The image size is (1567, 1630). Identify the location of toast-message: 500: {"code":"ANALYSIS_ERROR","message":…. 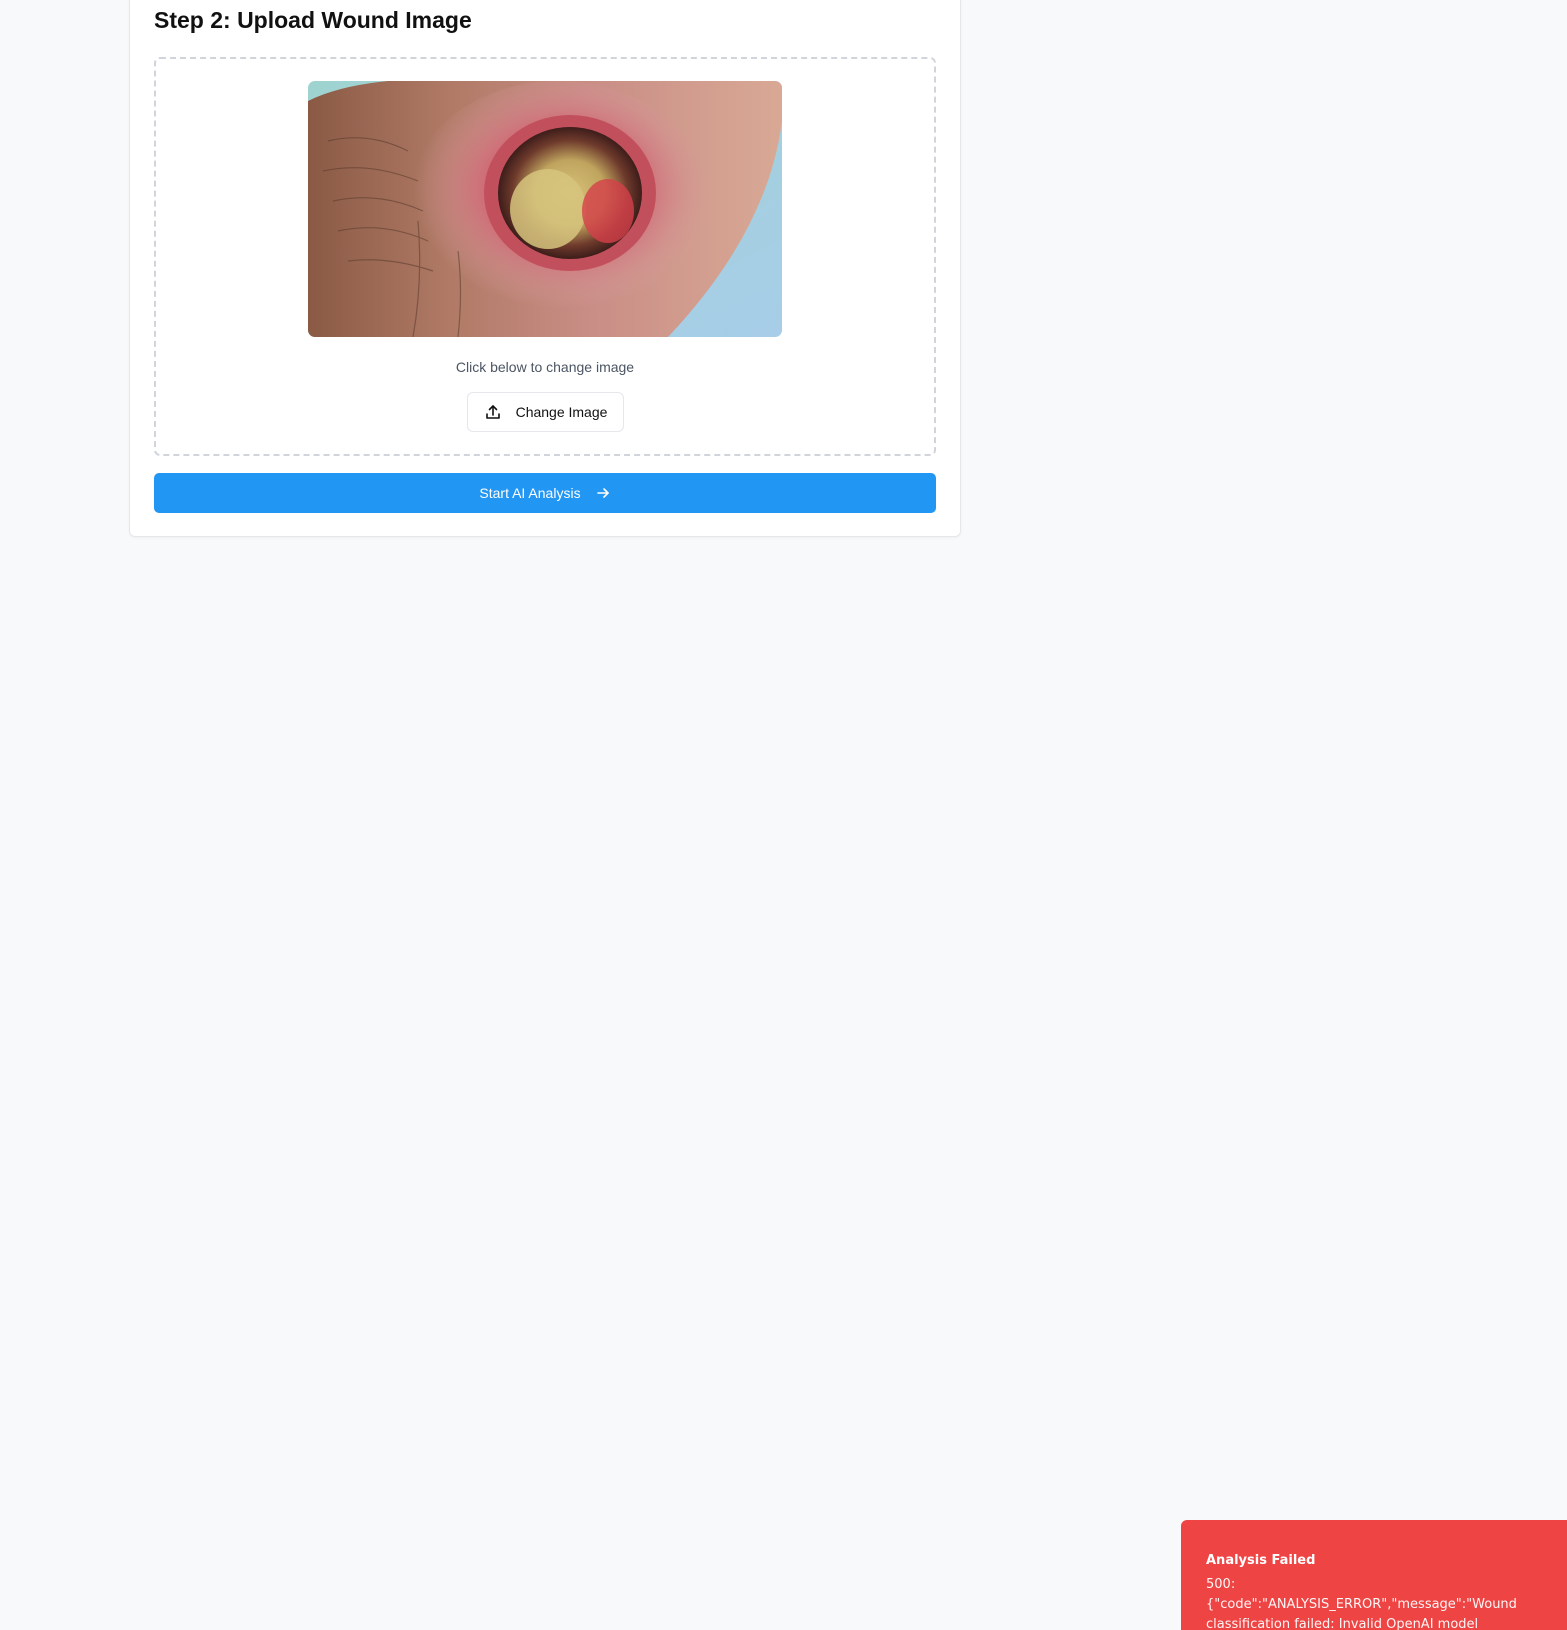
(1361, 1603).